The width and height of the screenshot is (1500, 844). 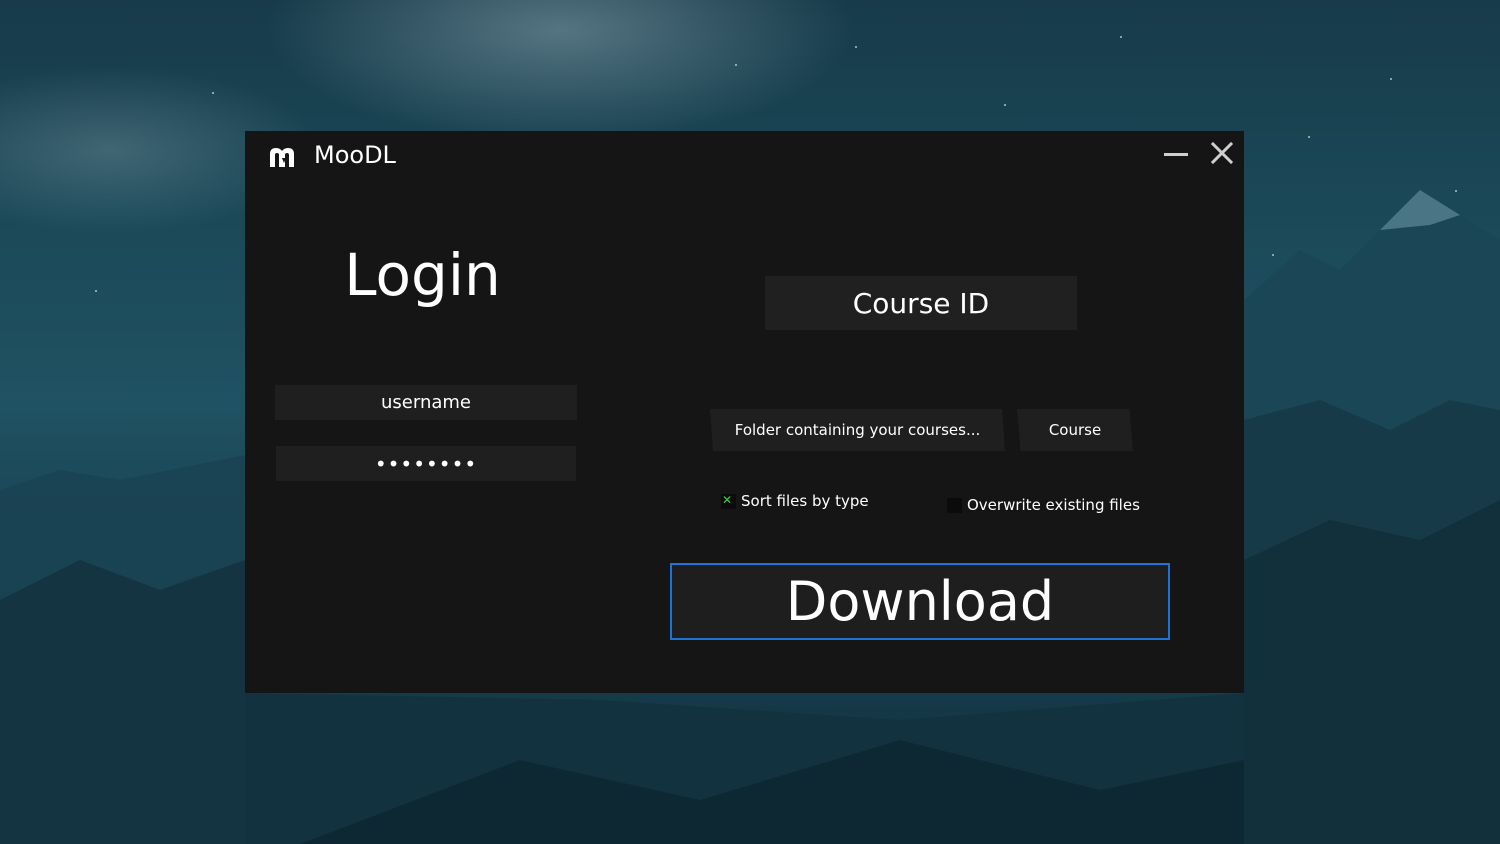 I want to click on minimize-icon, so click(x=1176, y=154).